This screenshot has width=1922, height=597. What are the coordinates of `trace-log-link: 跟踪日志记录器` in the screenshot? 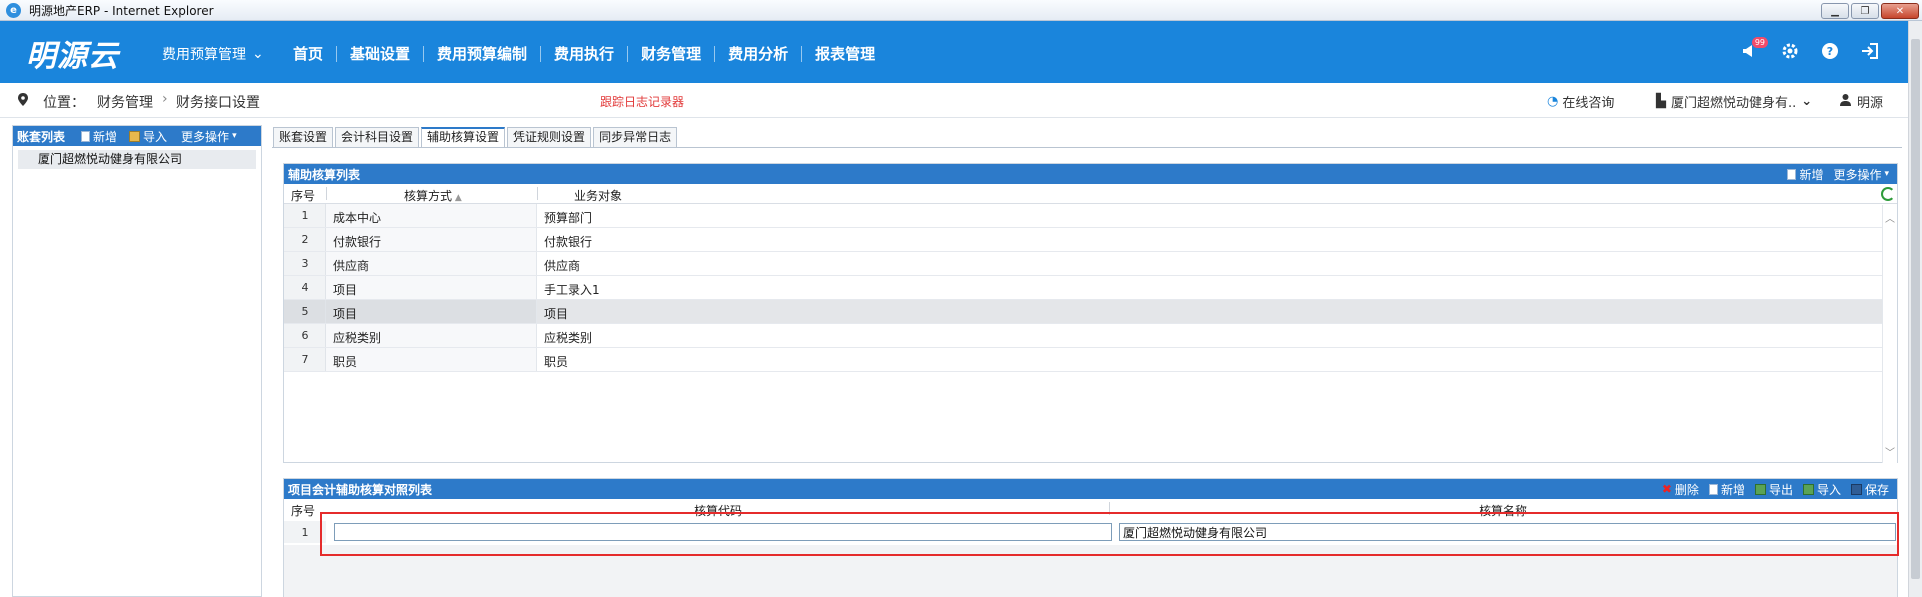 It's located at (642, 101).